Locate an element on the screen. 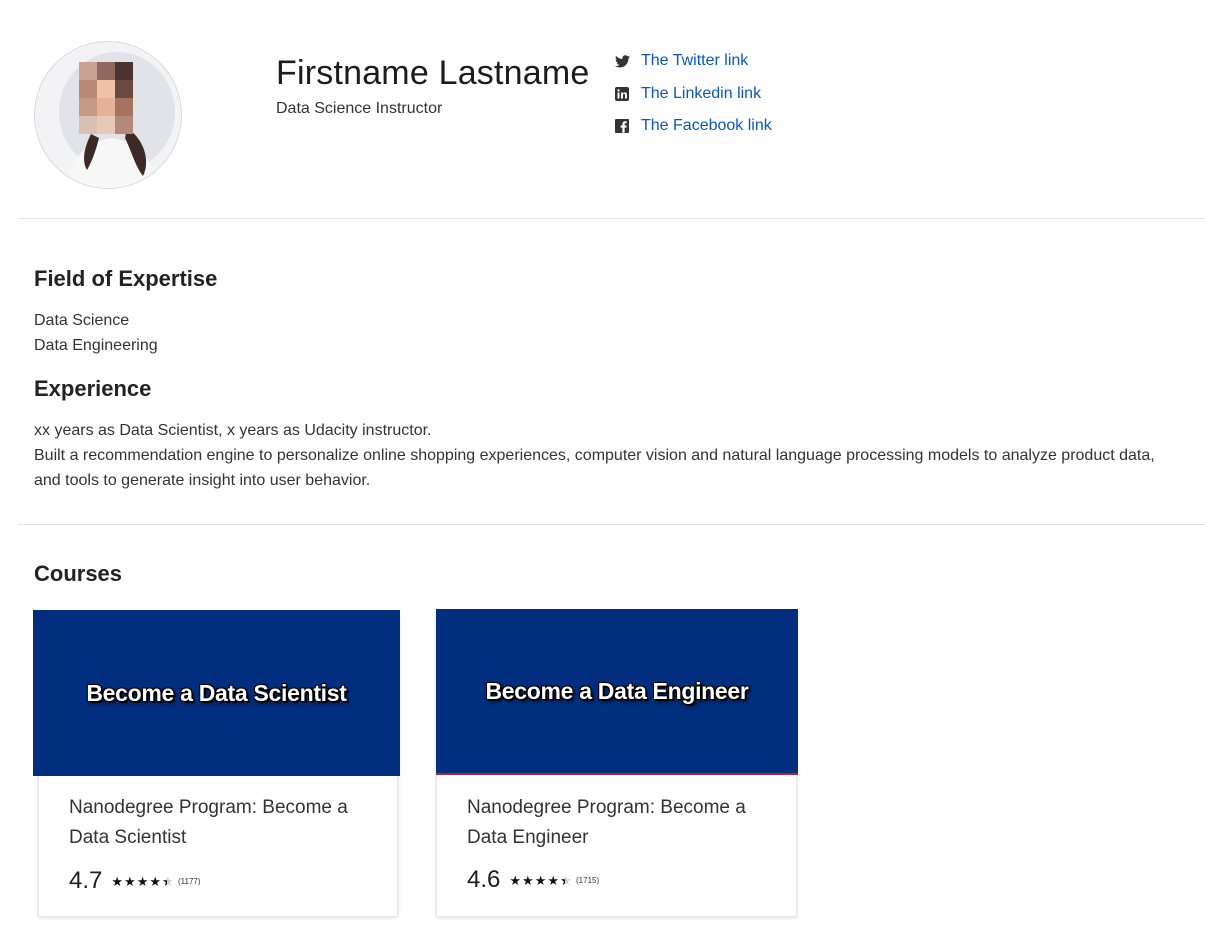  social-link-linkedin: The Linkedin link is located at coordinates (693, 94).